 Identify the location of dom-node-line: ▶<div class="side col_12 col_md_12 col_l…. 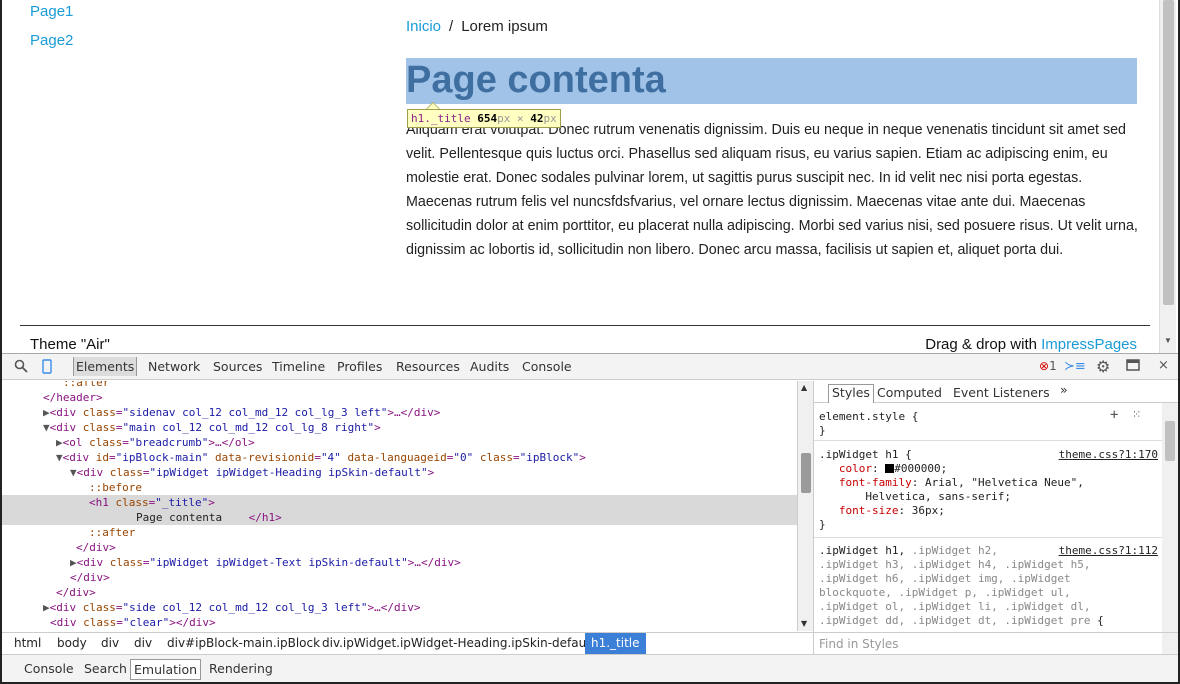
(399, 607).